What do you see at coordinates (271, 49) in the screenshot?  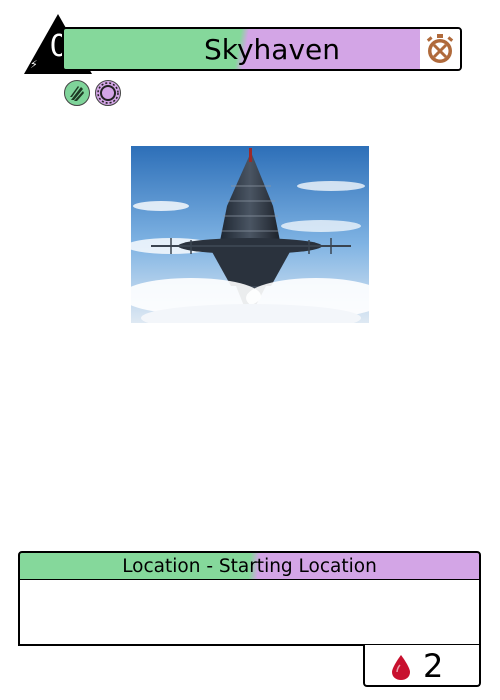 I see `card-name: Skyhaven` at bounding box center [271, 49].